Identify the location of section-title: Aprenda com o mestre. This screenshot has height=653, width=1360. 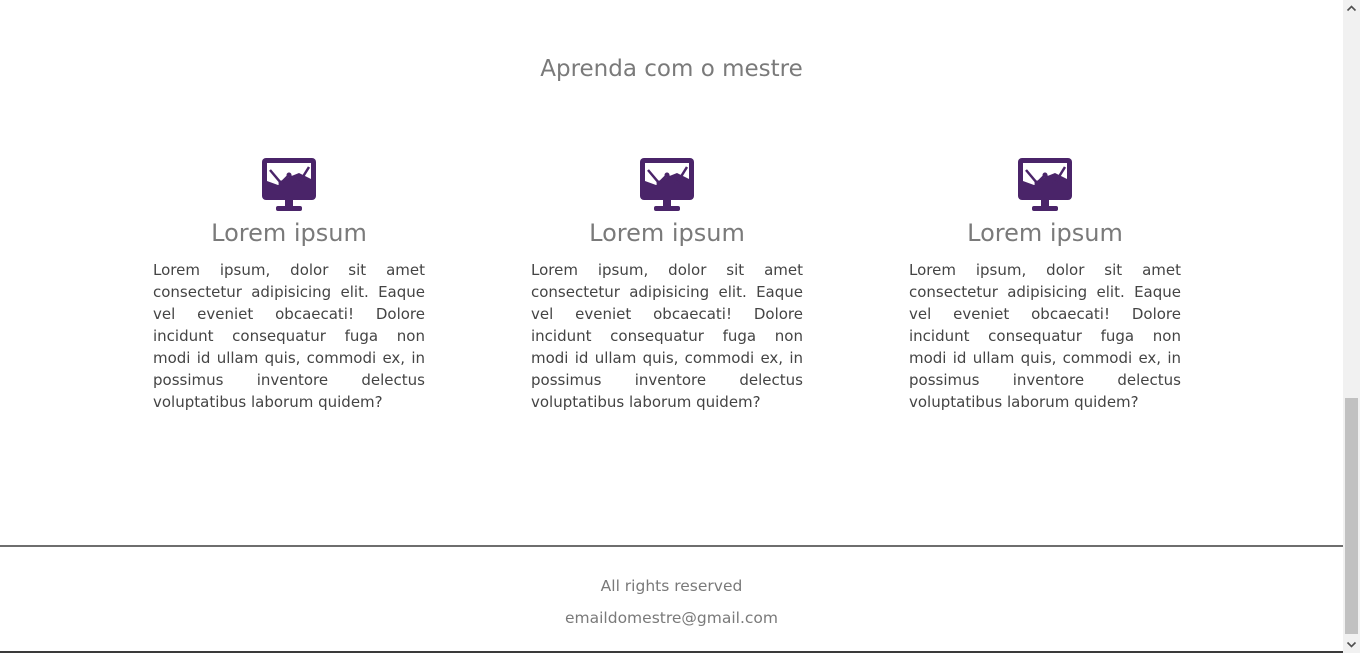
(671, 69).